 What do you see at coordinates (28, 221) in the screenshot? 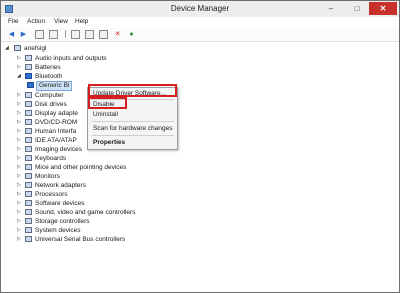
I see `storage-icon` at bounding box center [28, 221].